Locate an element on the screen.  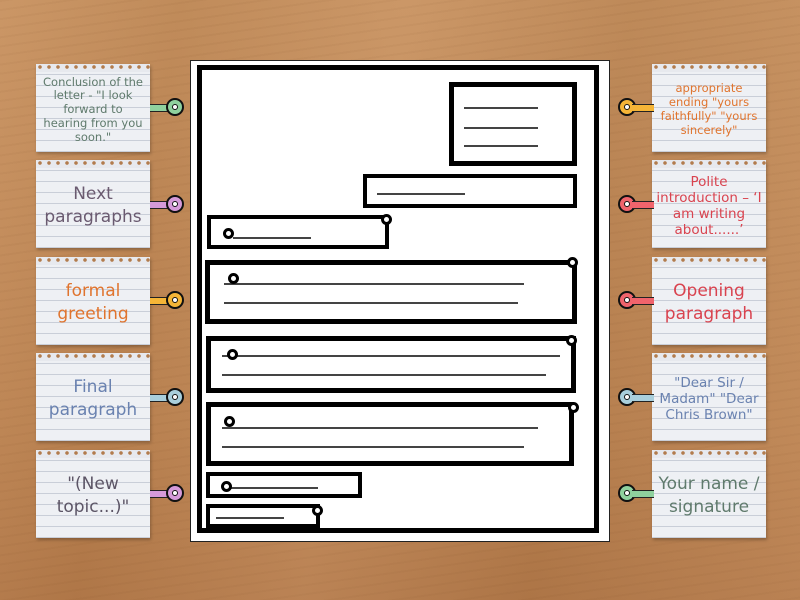
drop-target-final-paragraph-end is located at coordinates (573, 407).